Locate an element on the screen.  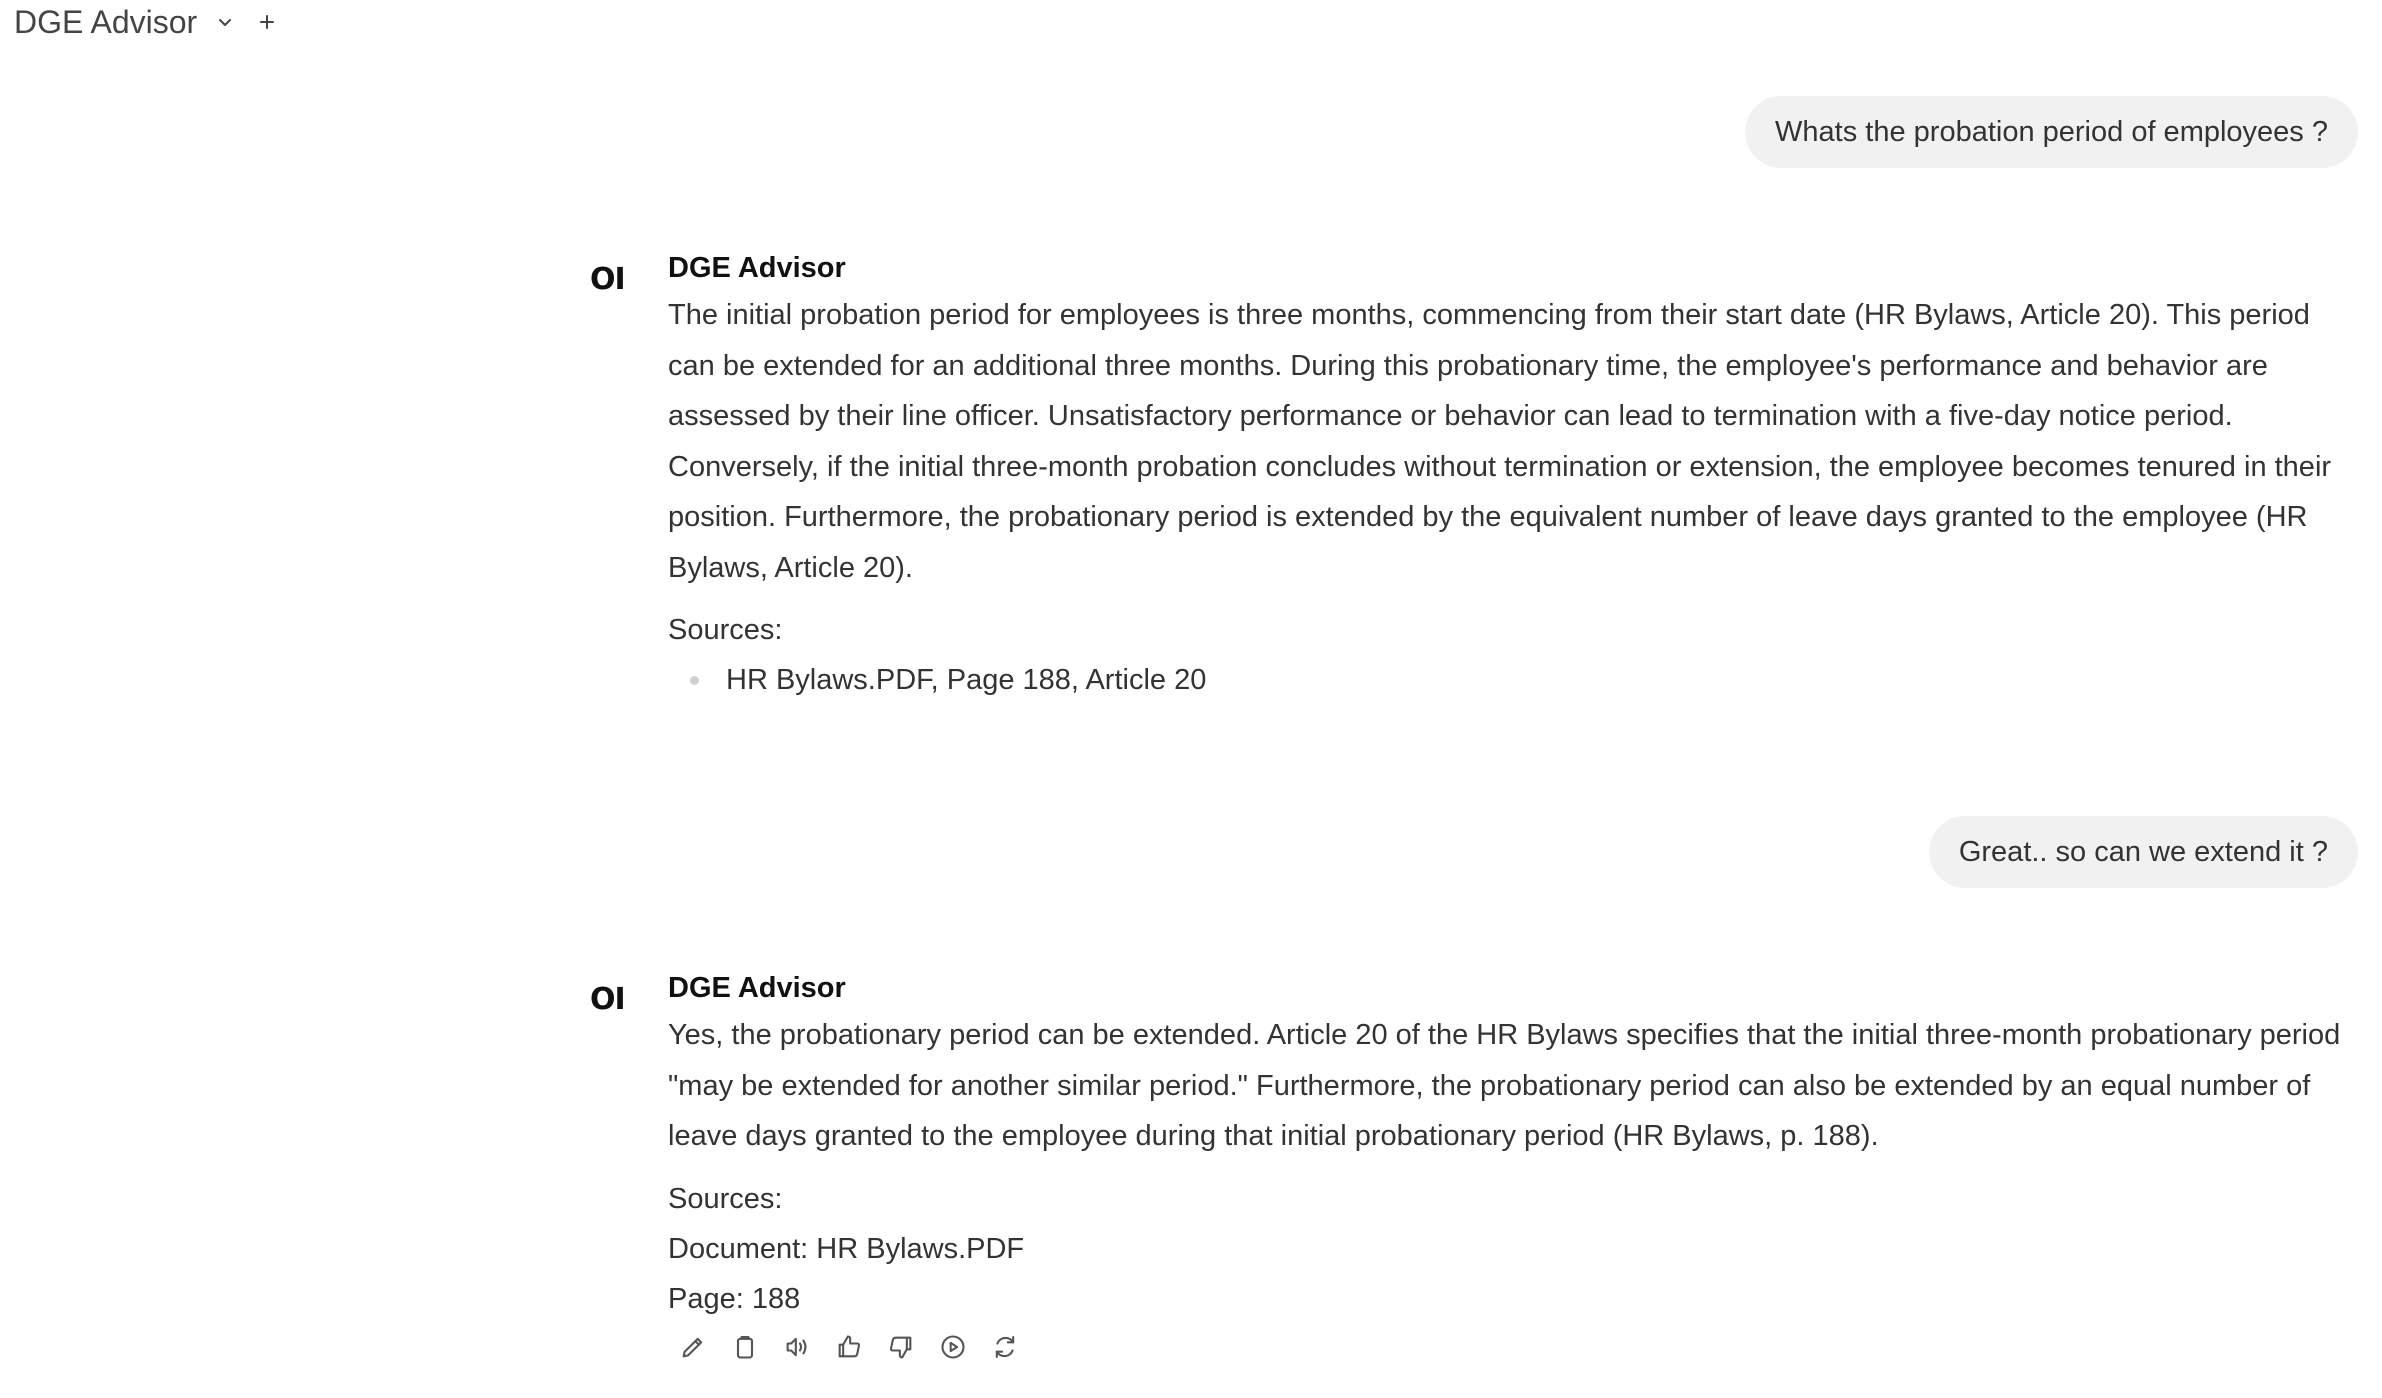
edit-icon is located at coordinates (693, 1347).